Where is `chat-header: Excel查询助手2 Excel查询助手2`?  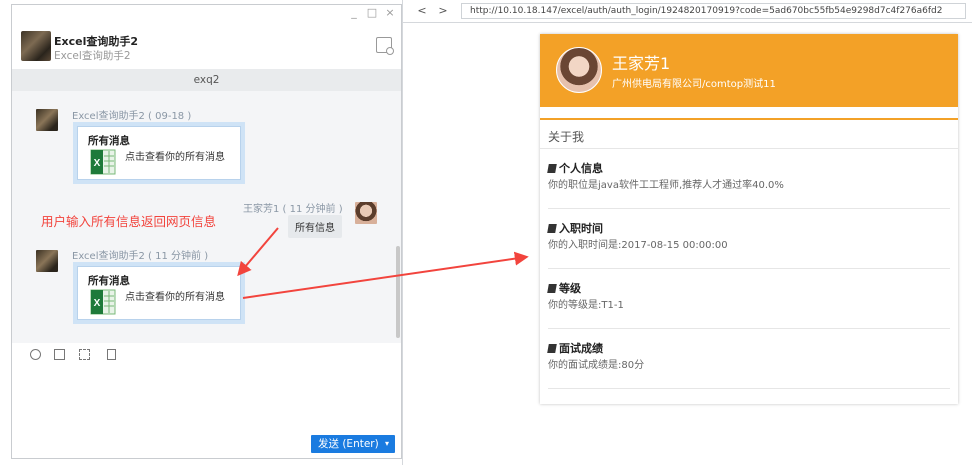
chat-header: Excel查询助手2 Excel查询助手2 is located at coordinates (206, 47).